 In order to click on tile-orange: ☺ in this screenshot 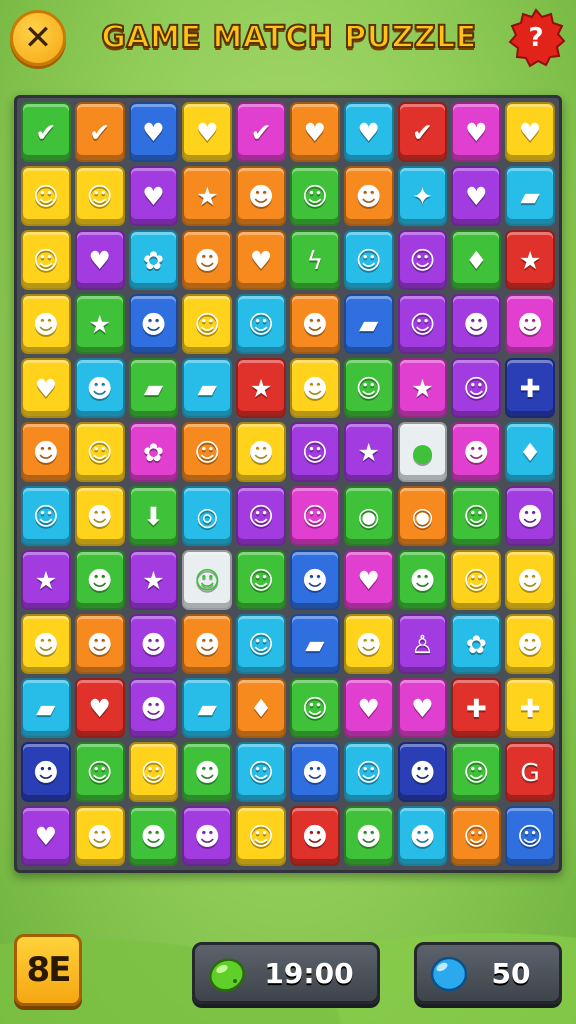, I will do `click(207, 452)`.